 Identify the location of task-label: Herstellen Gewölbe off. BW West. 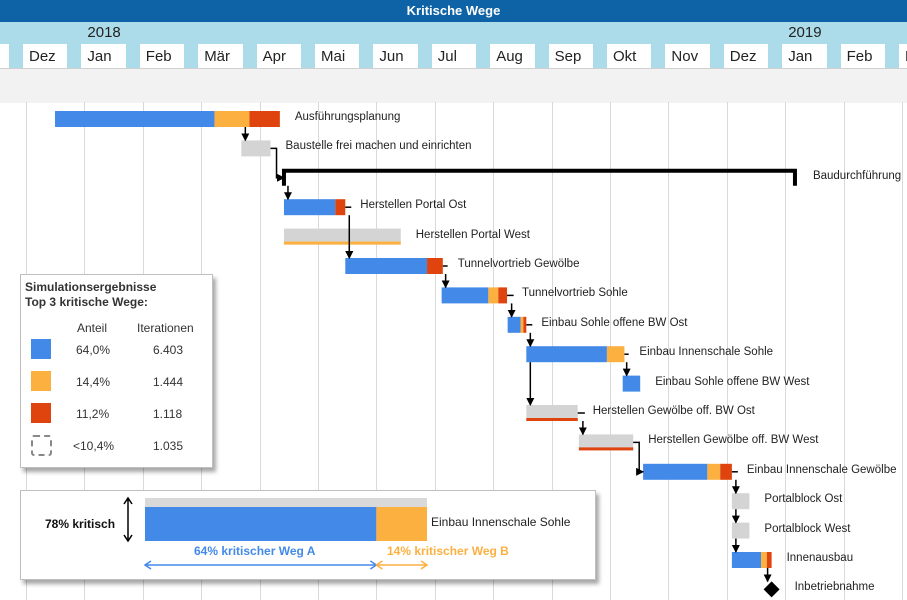
(733, 440).